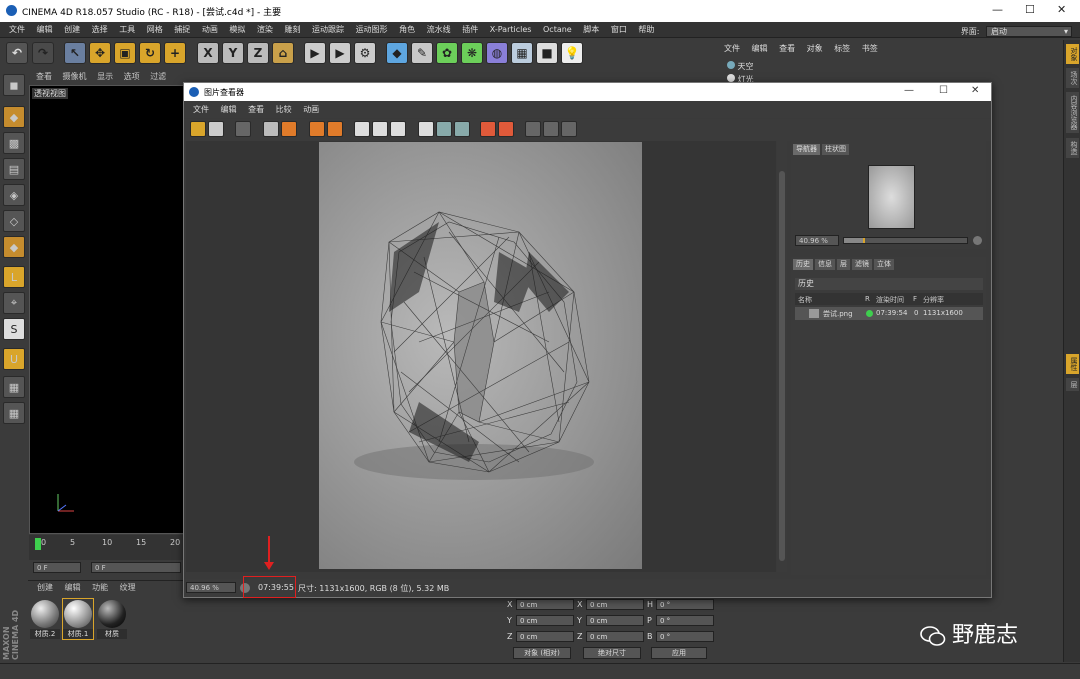 This screenshot has width=1080, height=679. Describe the element at coordinates (362, 129) in the screenshot. I see `ab-compare-icon` at that location.